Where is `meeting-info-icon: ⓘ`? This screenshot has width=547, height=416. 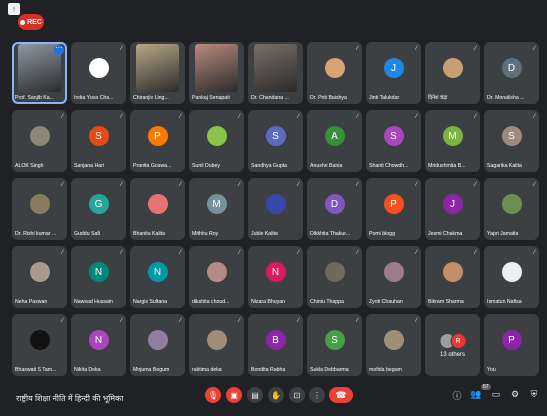 meeting-info-icon: ⓘ is located at coordinates (457, 395).